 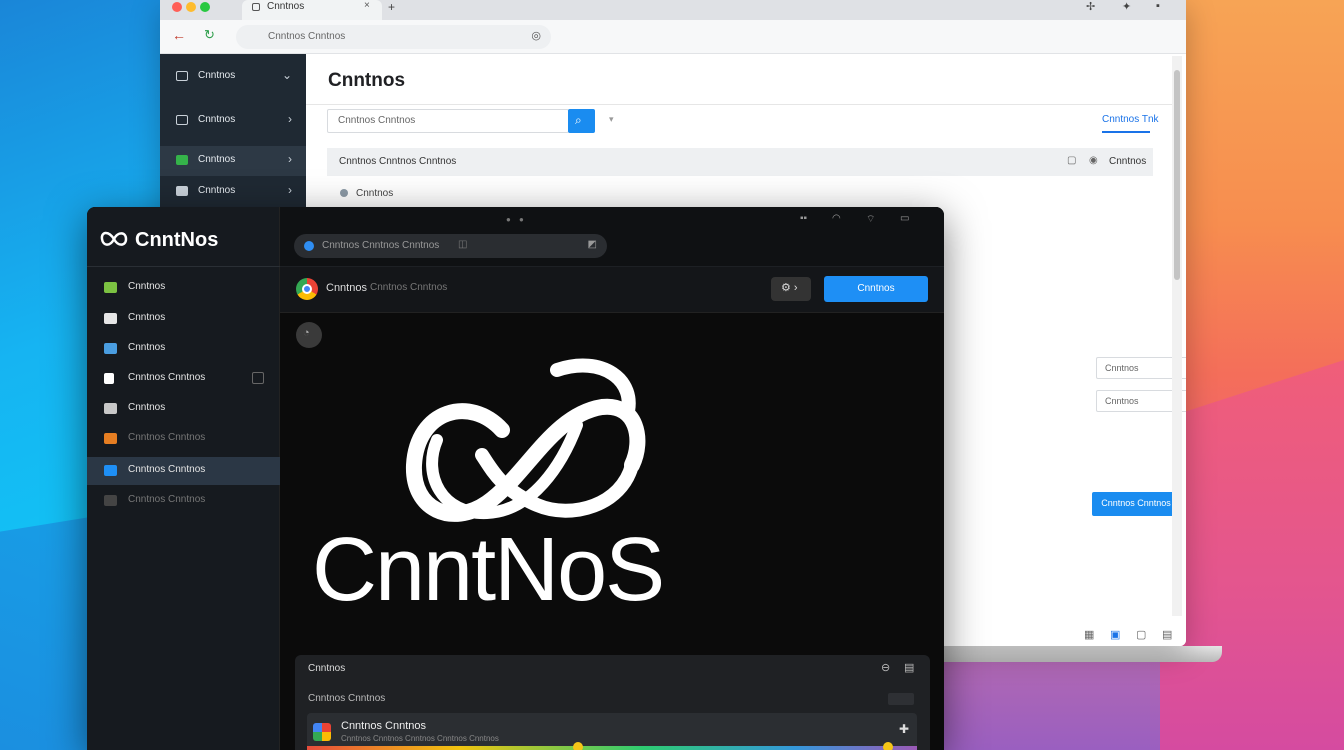 What do you see at coordinates (612, 748) in the screenshot?
I see `gradient-slider-track` at bounding box center [612, 748].